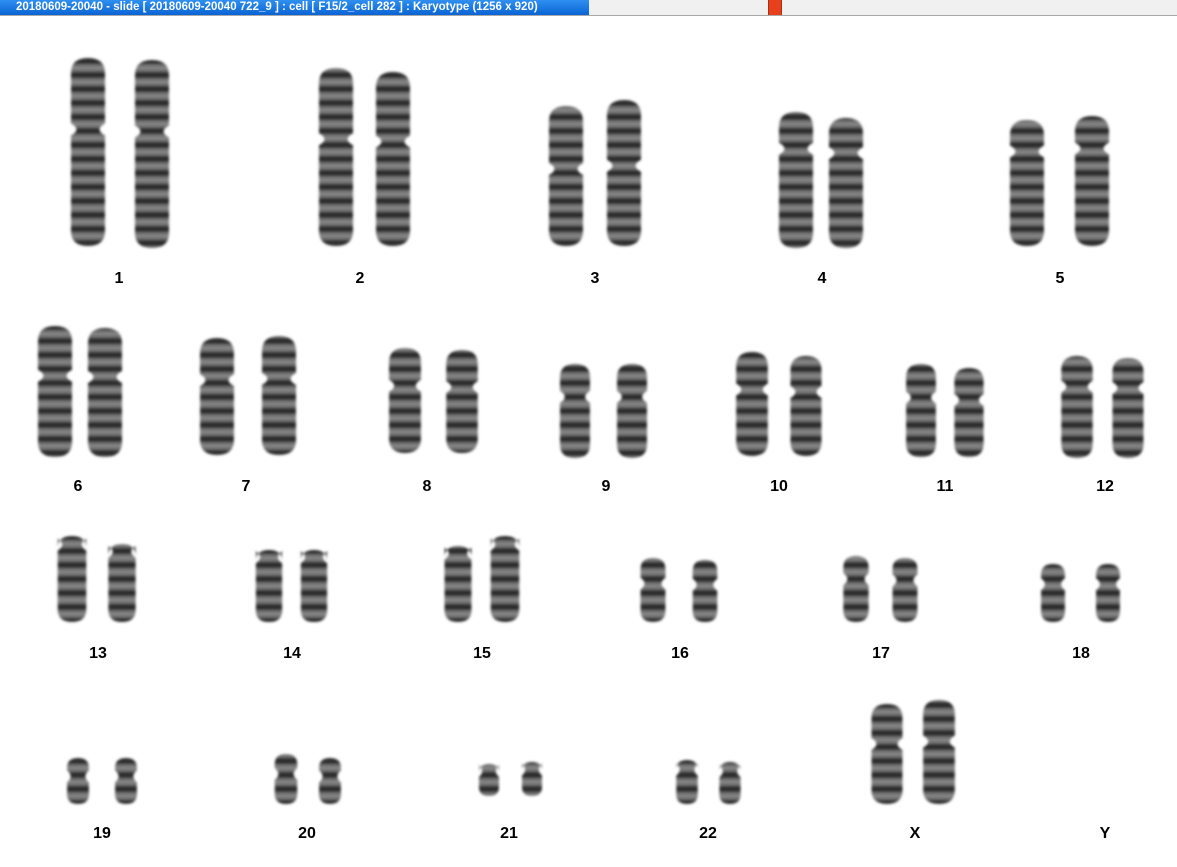  Describe the element at coordinates (945, 486) in the screenshot. I see `chromosome-label-11: 11` at that location.